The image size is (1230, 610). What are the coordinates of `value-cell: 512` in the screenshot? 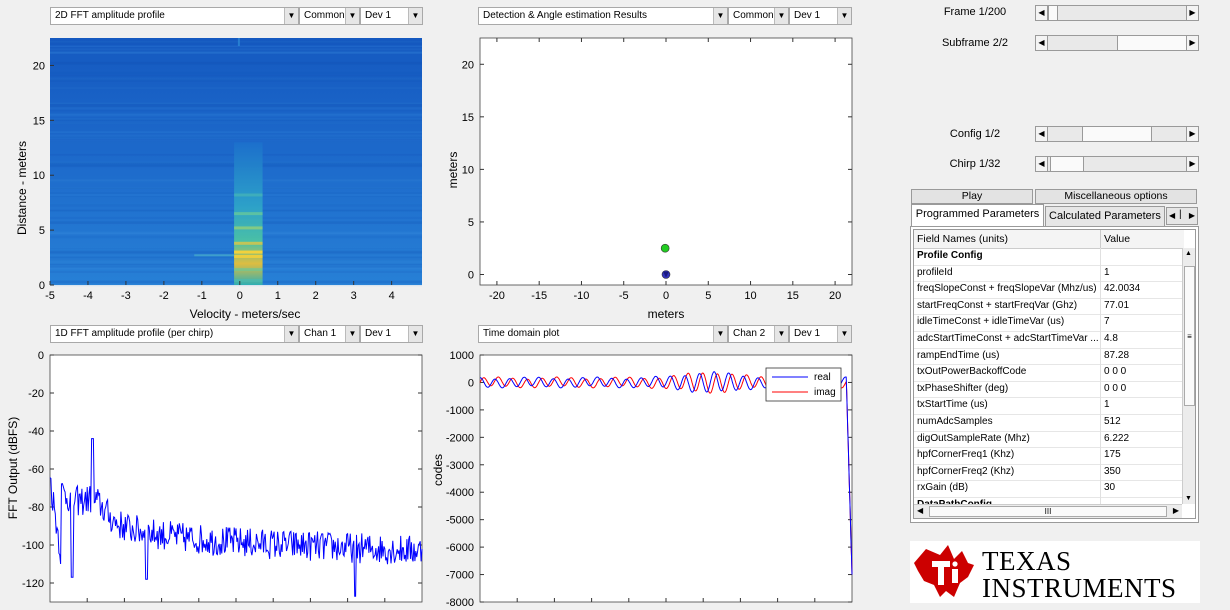 It's located at (1112, 421).